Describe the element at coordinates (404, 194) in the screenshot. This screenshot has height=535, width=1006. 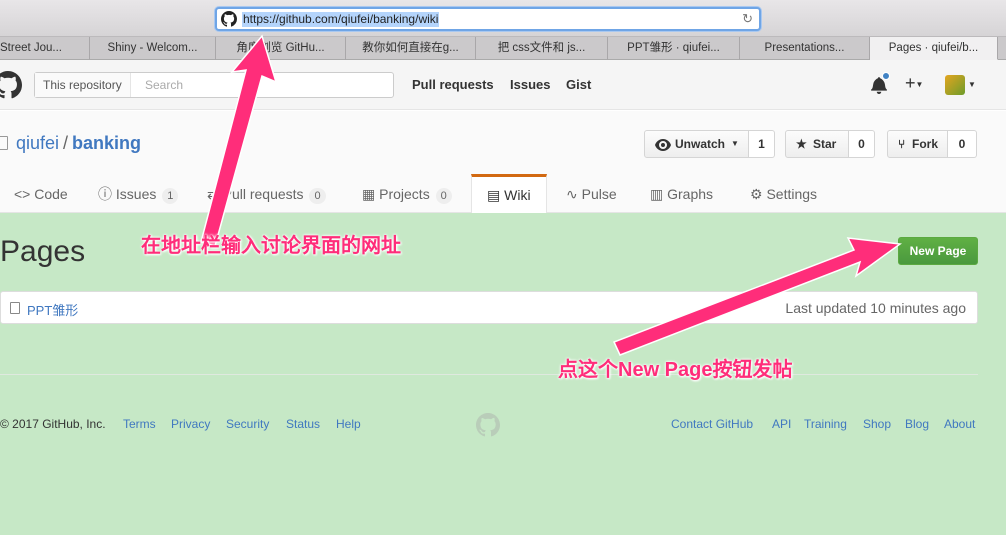
I see `tab-projects-label: Projects` at that location.